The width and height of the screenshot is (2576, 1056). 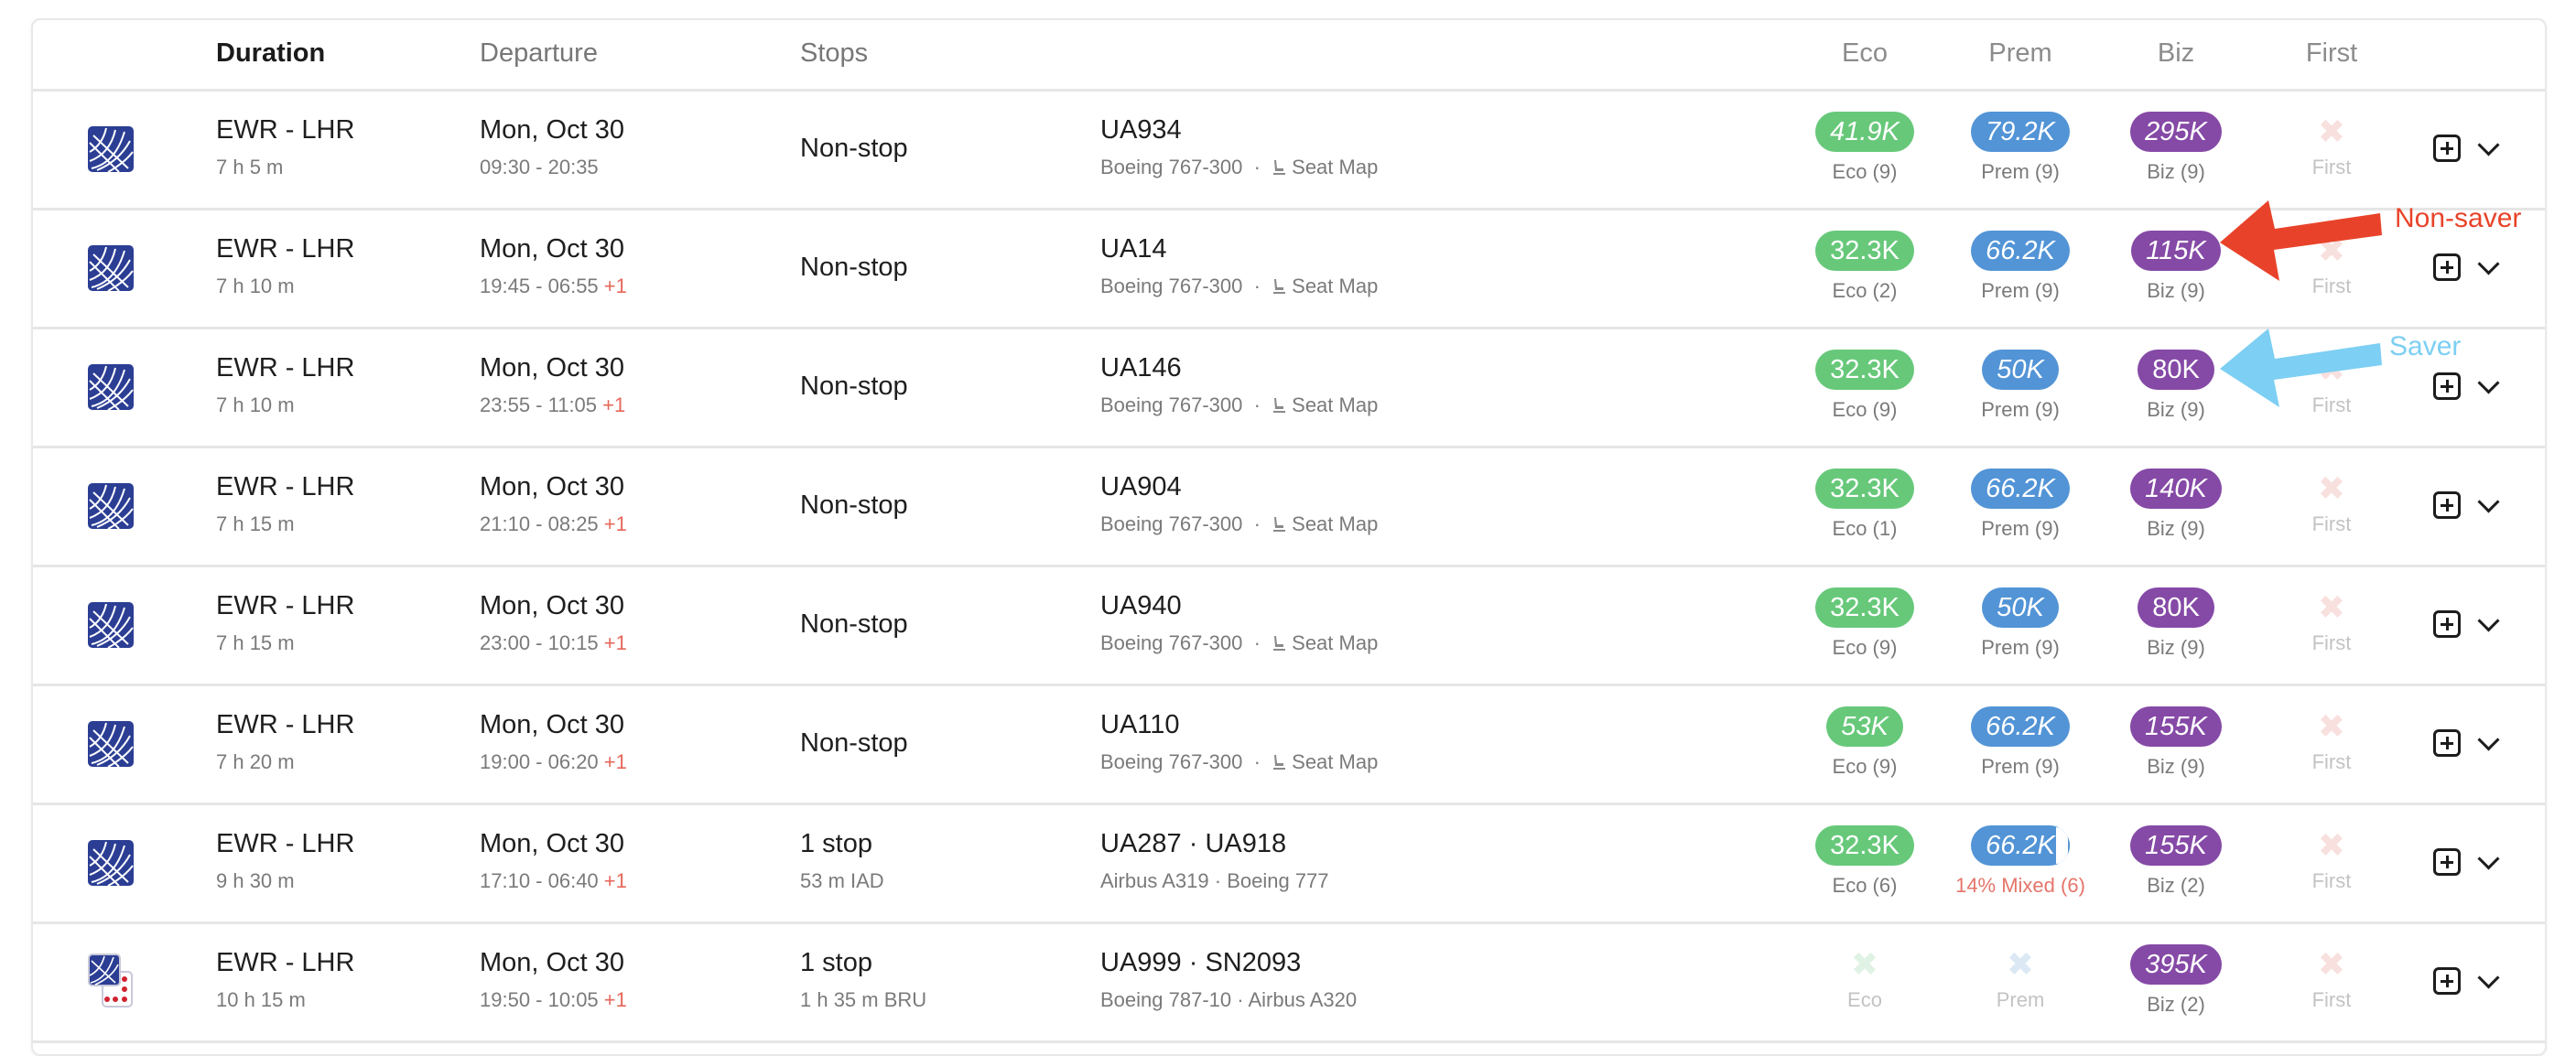 What do you see at coordinates (2021, 171) in the screenshot?
I see `prem-seats-label: Prem (9)` at bounding box center [2021, 171].